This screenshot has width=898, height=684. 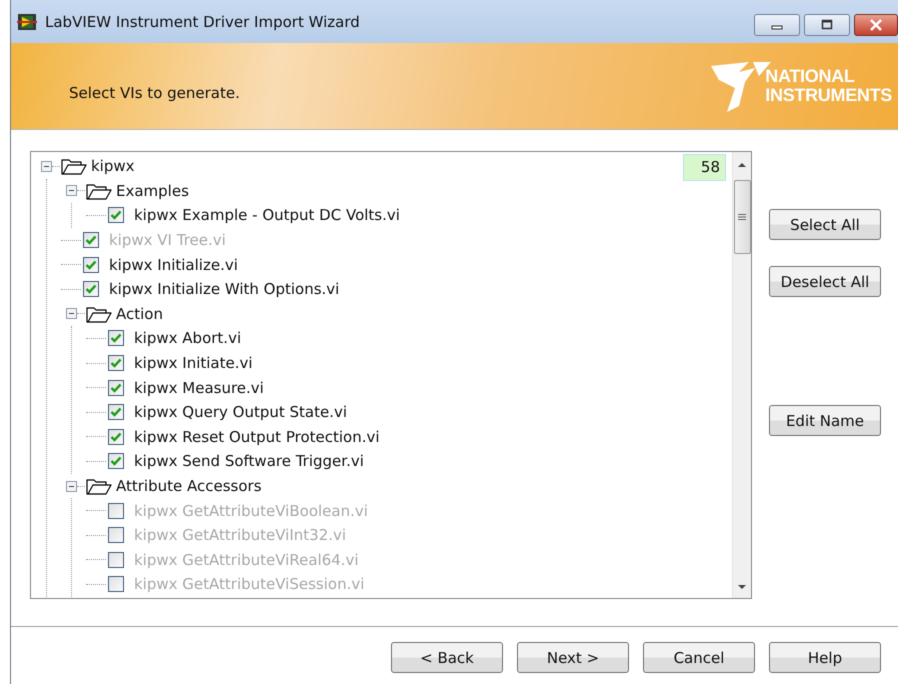 What do you see at coordinates (241, 412) in the screenshot?
I see `vi-item-label: kipwx Query Output State.vi` at bounding box center [241, 412].